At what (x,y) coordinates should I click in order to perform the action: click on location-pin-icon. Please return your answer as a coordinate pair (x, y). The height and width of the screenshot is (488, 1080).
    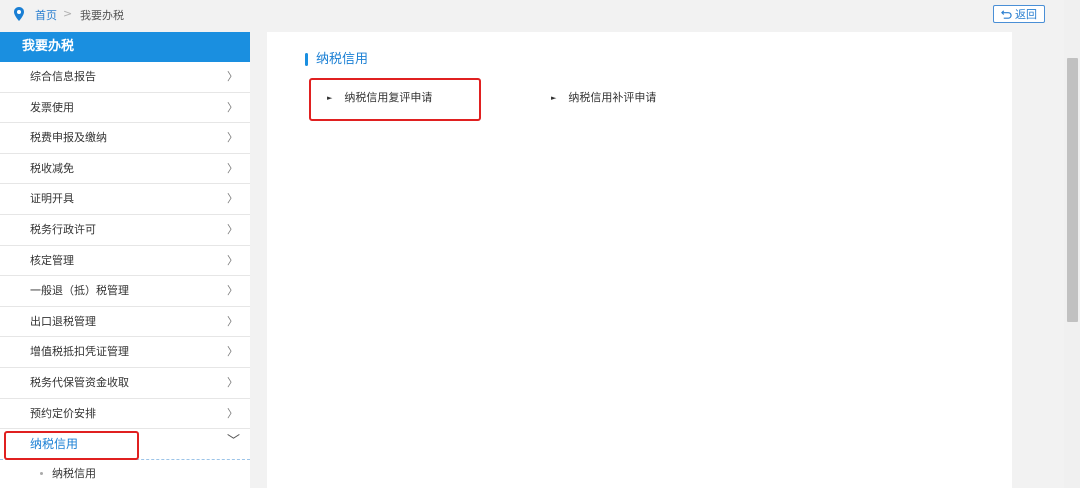
    Looking at the image, I should click on (19, 14).